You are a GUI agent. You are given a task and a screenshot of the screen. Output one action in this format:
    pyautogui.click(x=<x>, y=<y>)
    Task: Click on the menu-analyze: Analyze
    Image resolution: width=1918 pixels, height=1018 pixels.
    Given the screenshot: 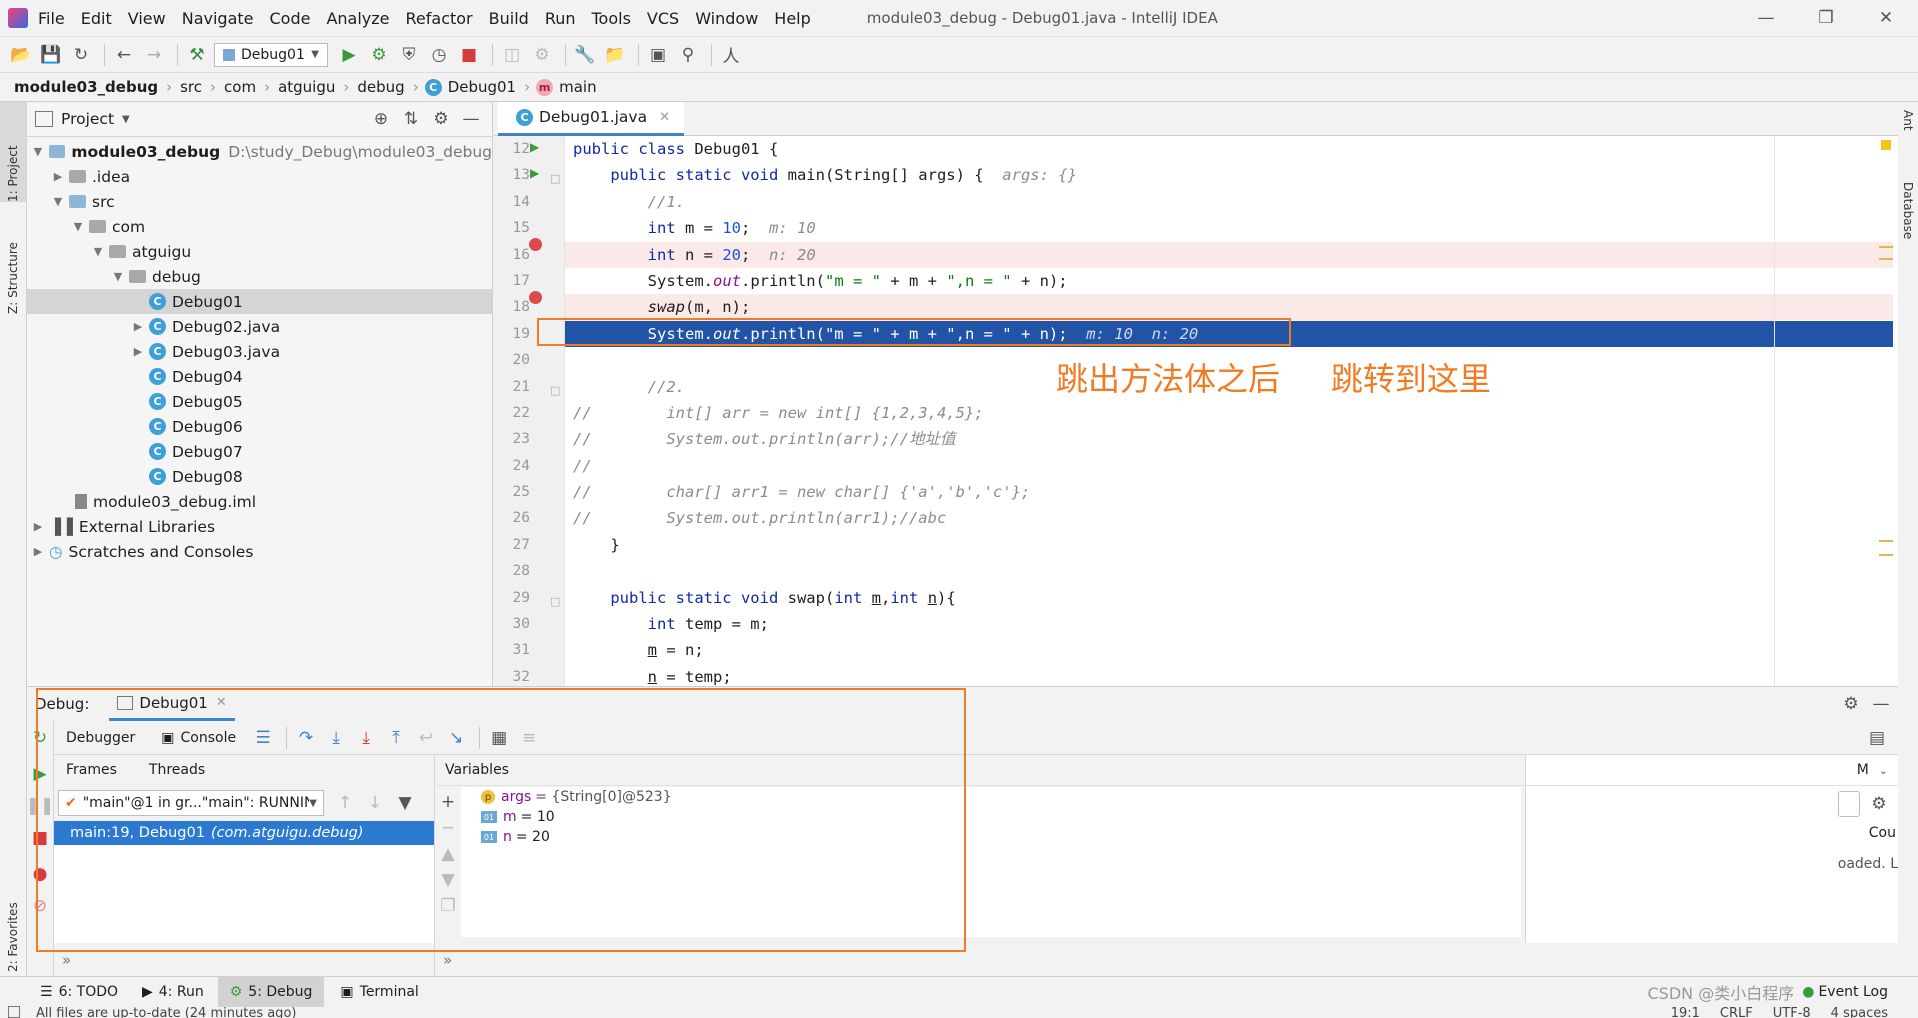 What is the action you would take?
    pyautogui.click(x=357, y=18)
    